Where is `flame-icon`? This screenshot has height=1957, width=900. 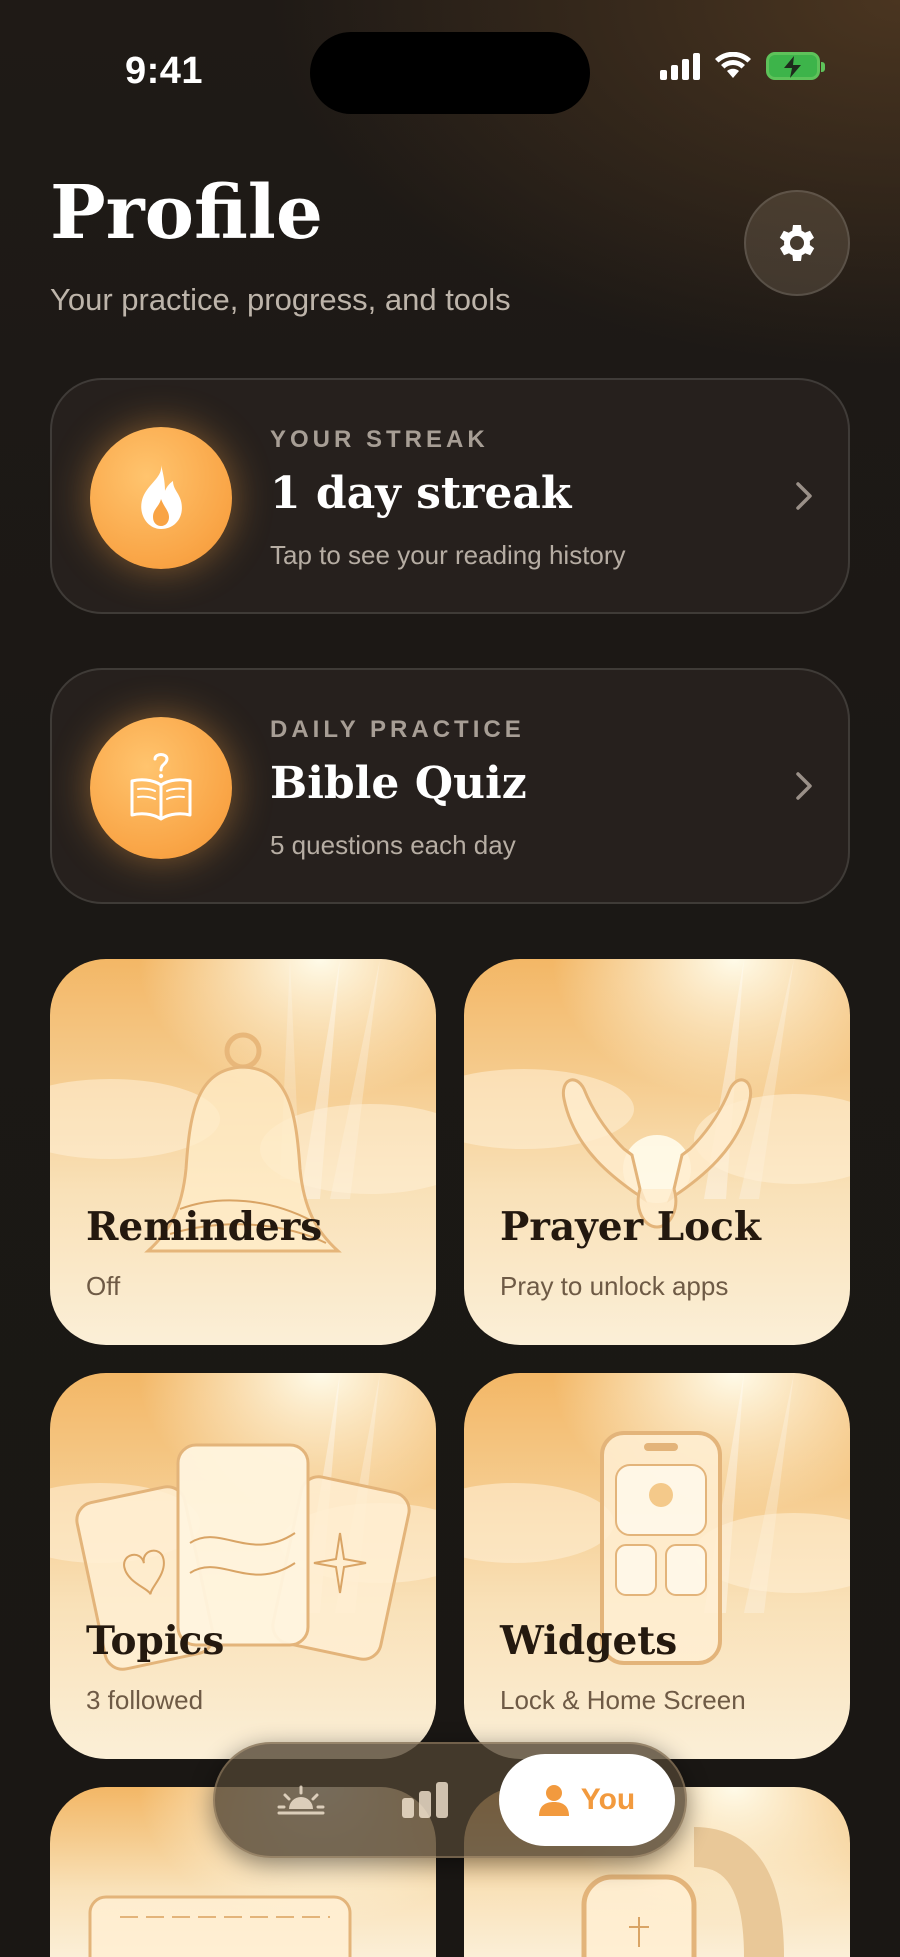 flame-icon is located at coordinates (161, 497).